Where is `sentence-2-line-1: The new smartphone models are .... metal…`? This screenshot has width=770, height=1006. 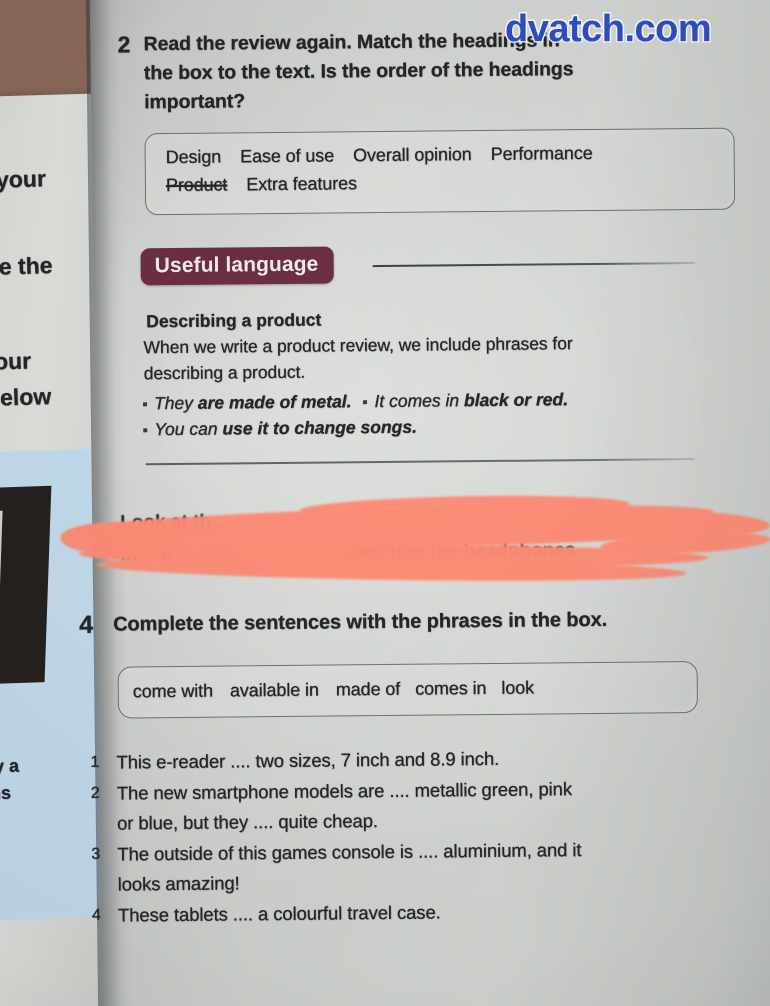
sentence-2-line-1: The new smartphone models are .... metal… is located at coordinates (344, 791).